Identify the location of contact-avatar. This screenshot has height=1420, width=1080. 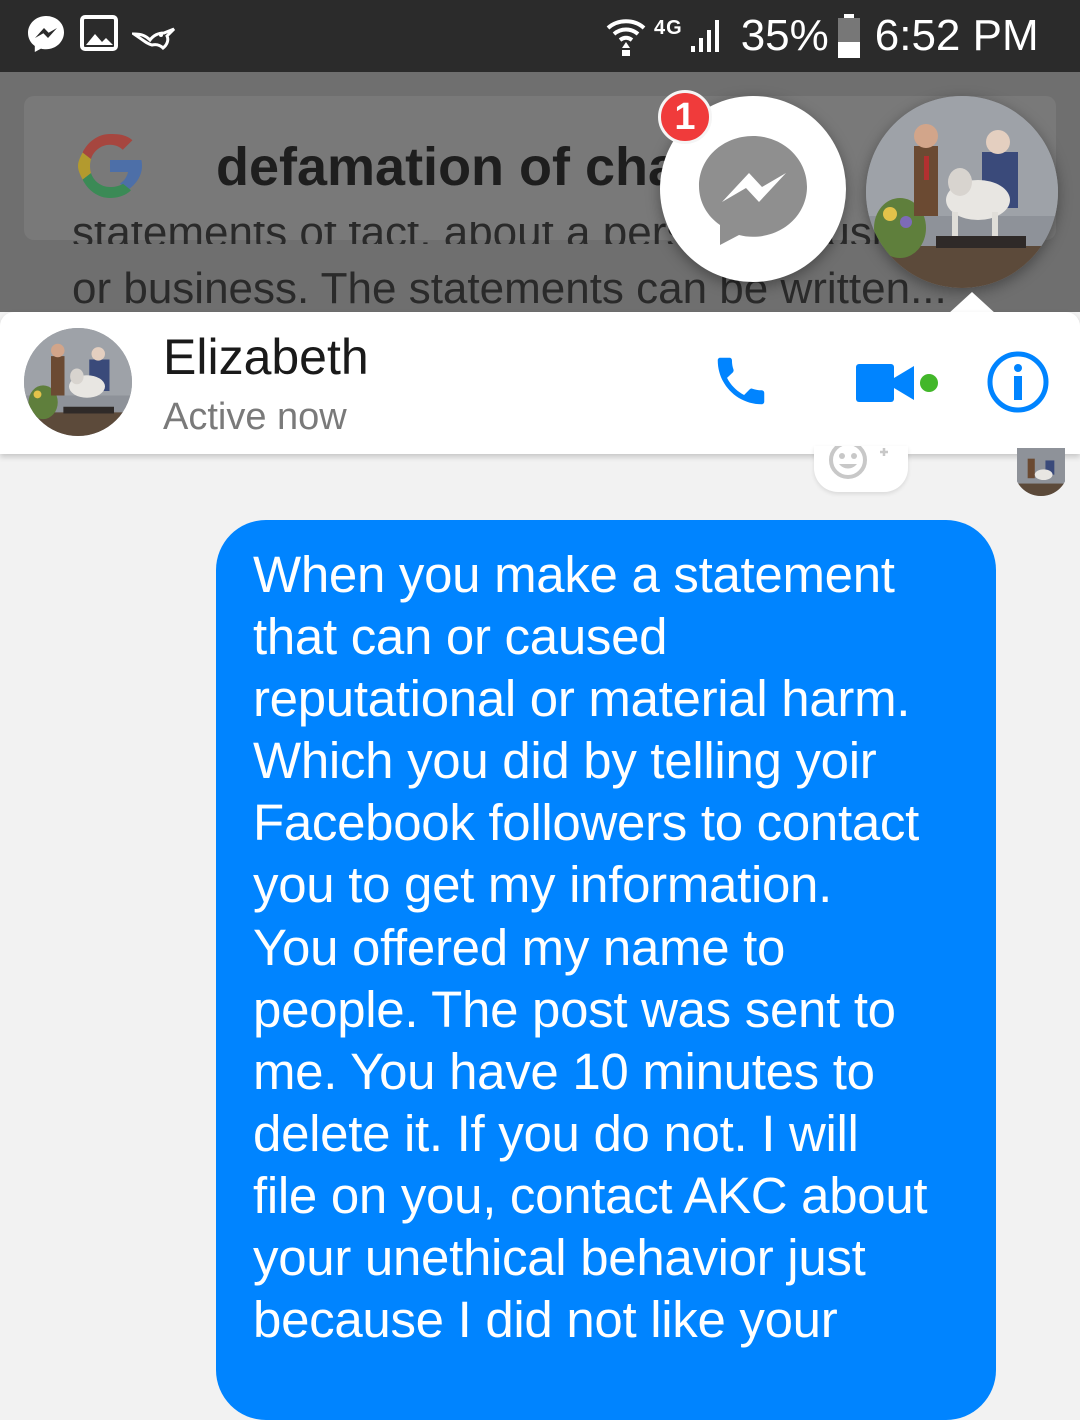
(78, 382).